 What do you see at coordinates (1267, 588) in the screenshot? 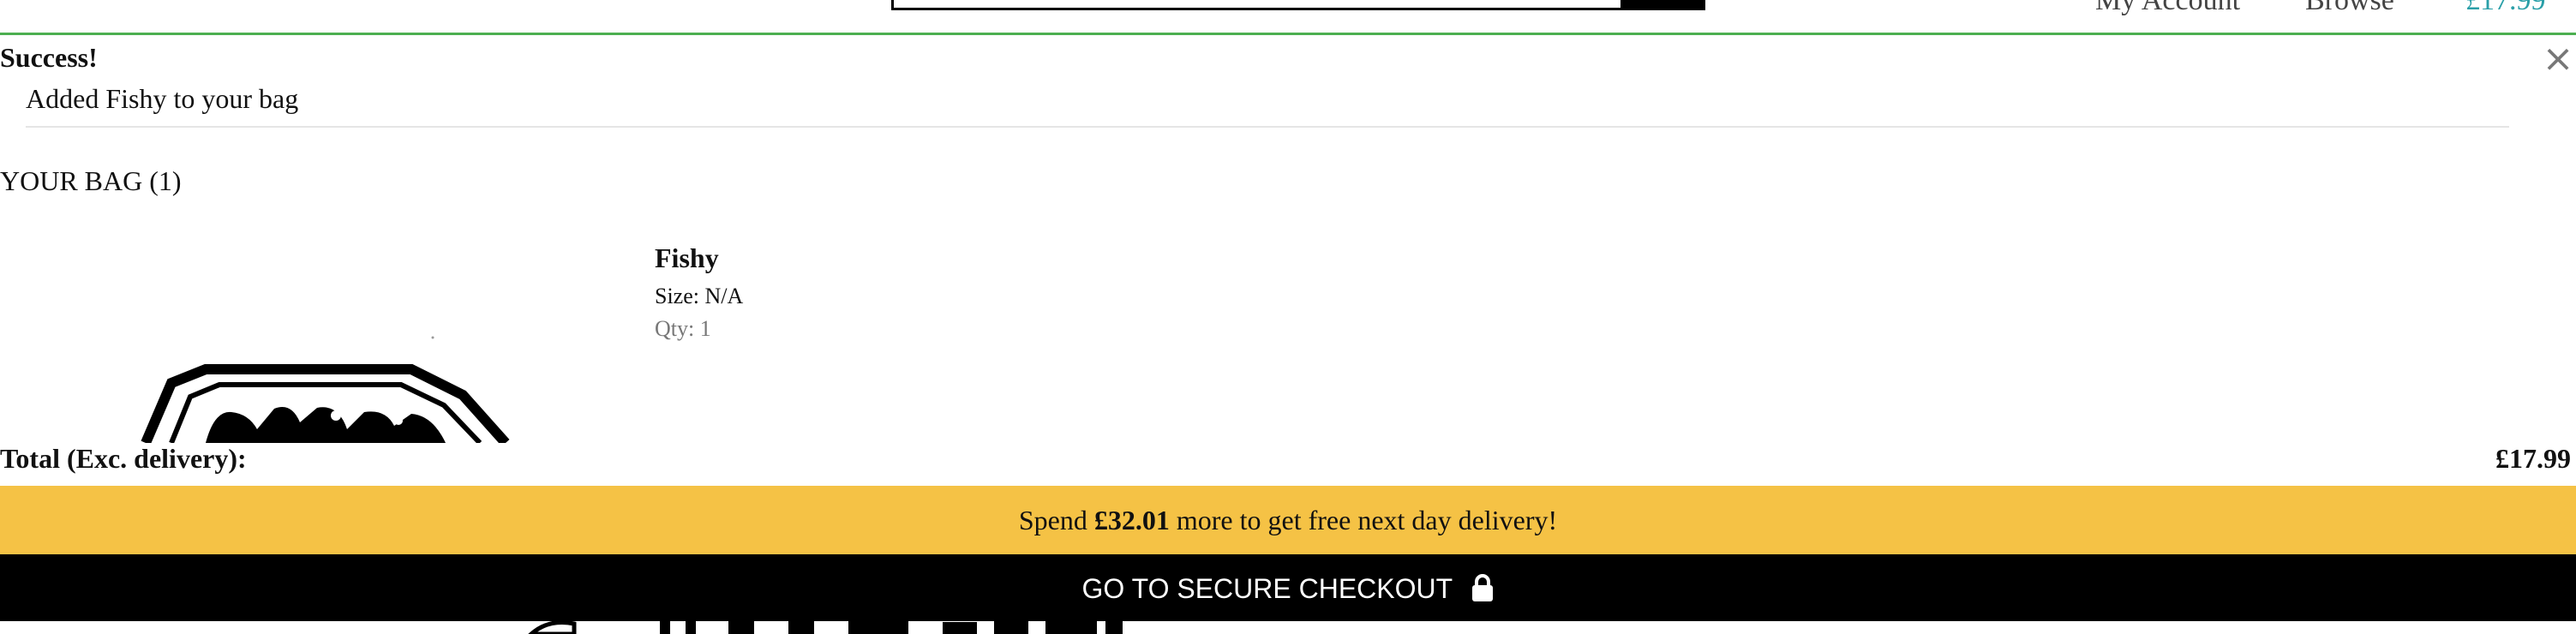
I see `checkout-label: GO TO SECURE CHECKOUT` at bounding box center [1267, 588].